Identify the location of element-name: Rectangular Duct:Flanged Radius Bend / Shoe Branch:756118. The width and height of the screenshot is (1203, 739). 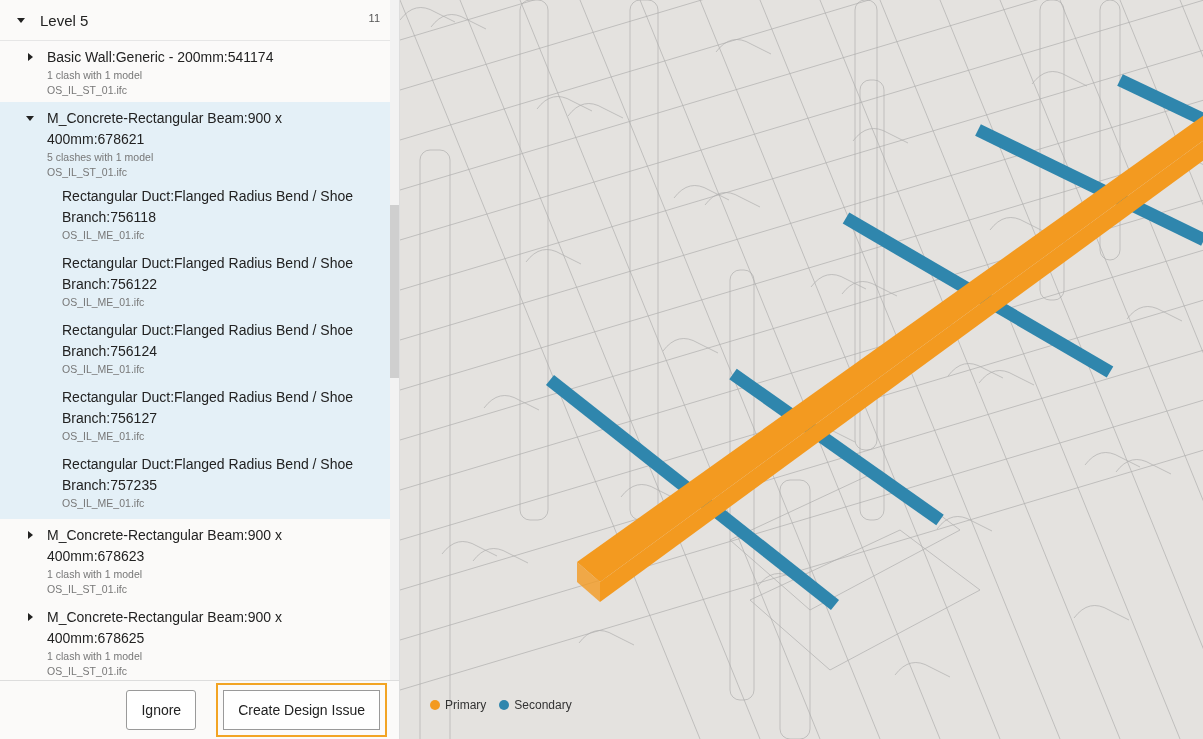
(208, 207).